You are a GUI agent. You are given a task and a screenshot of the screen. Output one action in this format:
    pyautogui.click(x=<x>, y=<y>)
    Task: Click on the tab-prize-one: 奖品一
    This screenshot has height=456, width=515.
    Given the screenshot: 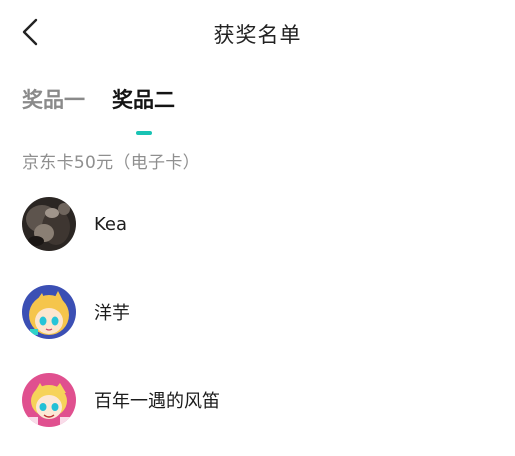 What is the action you would take?
    pyautogui.click(x=53, y=106)
    